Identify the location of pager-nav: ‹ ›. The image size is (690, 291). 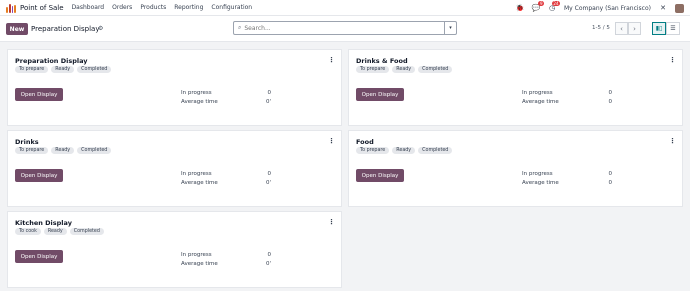
(628, 28).